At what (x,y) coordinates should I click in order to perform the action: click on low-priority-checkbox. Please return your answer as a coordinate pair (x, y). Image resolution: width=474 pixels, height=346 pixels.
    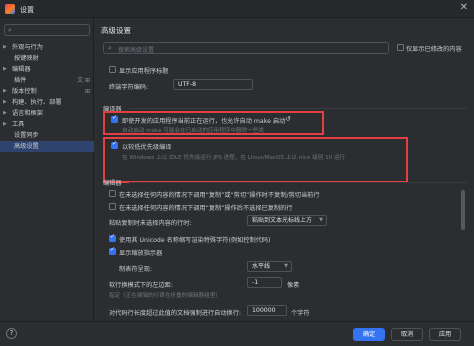
    Looking at the image, I should click on (114, 145).